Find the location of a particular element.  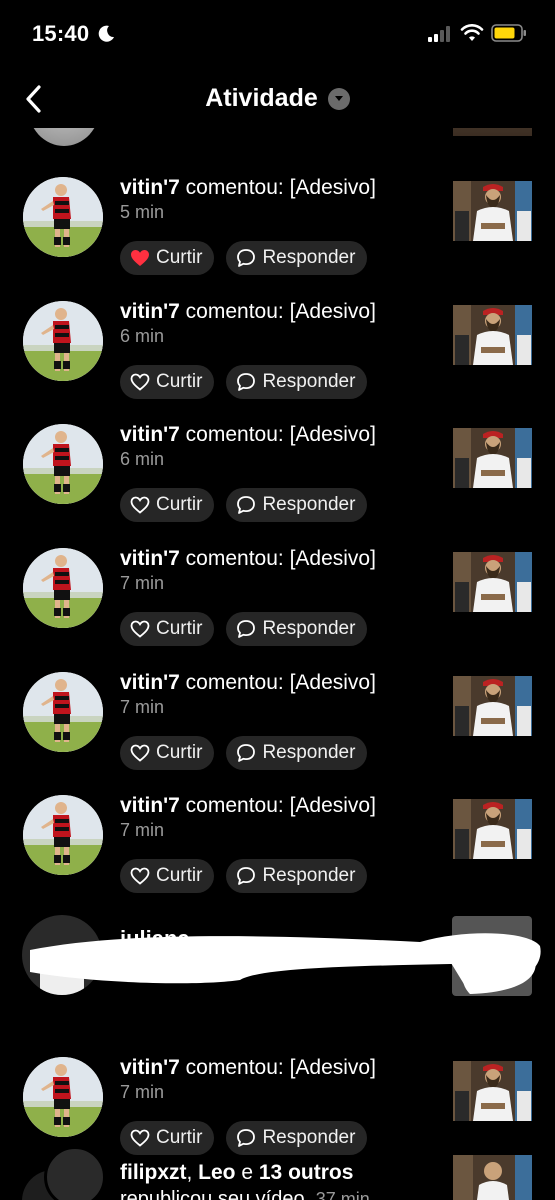

chevron-down-icon is located at coordinates (338, 98).